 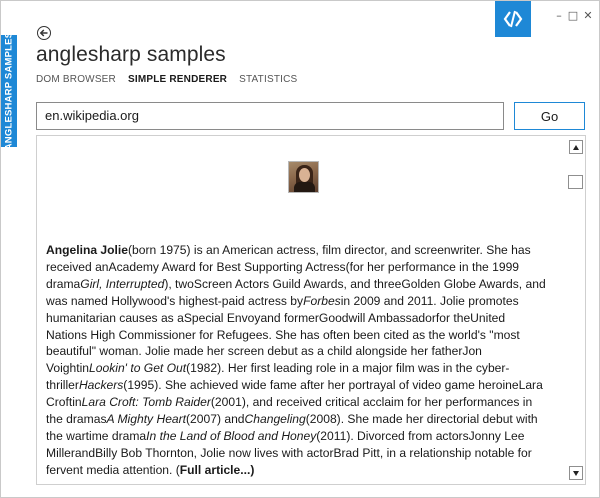 What do you see at coordinates (87, 250) in the screenshot?
I see `article-bold-text: Angelina Jolie` at bounding box center [87, 250].